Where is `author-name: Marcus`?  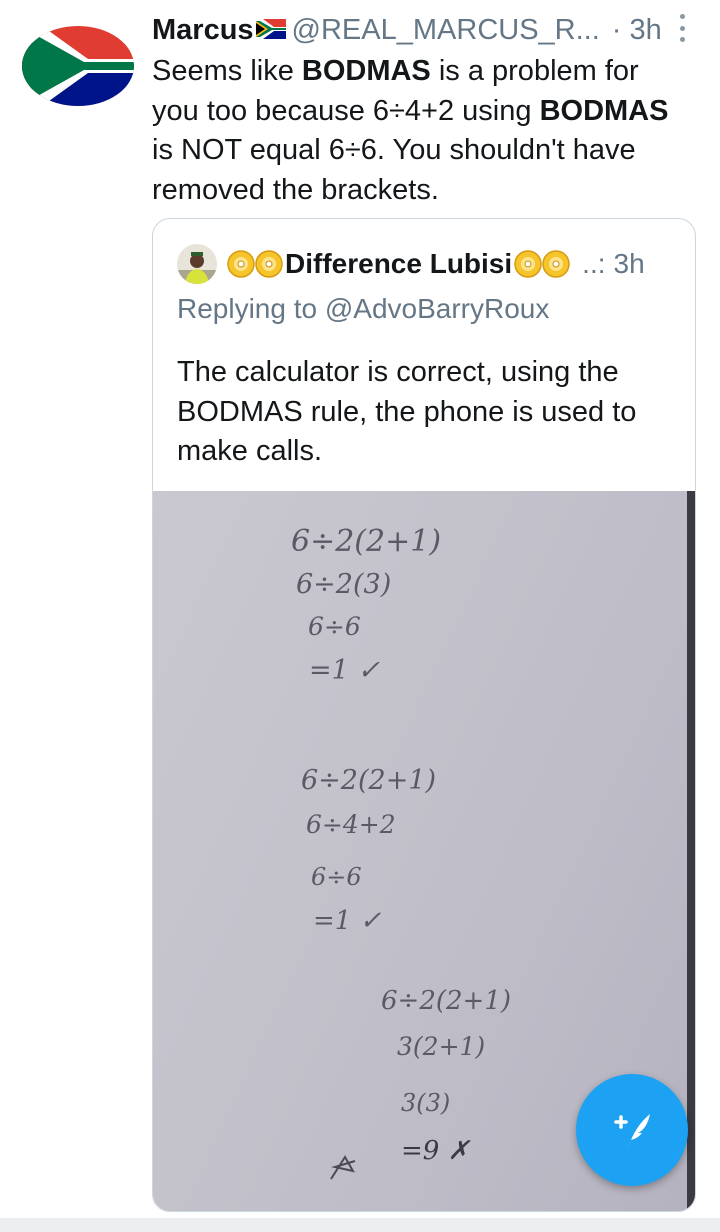
author-name: Marcus is located at coordinates (203, 30).